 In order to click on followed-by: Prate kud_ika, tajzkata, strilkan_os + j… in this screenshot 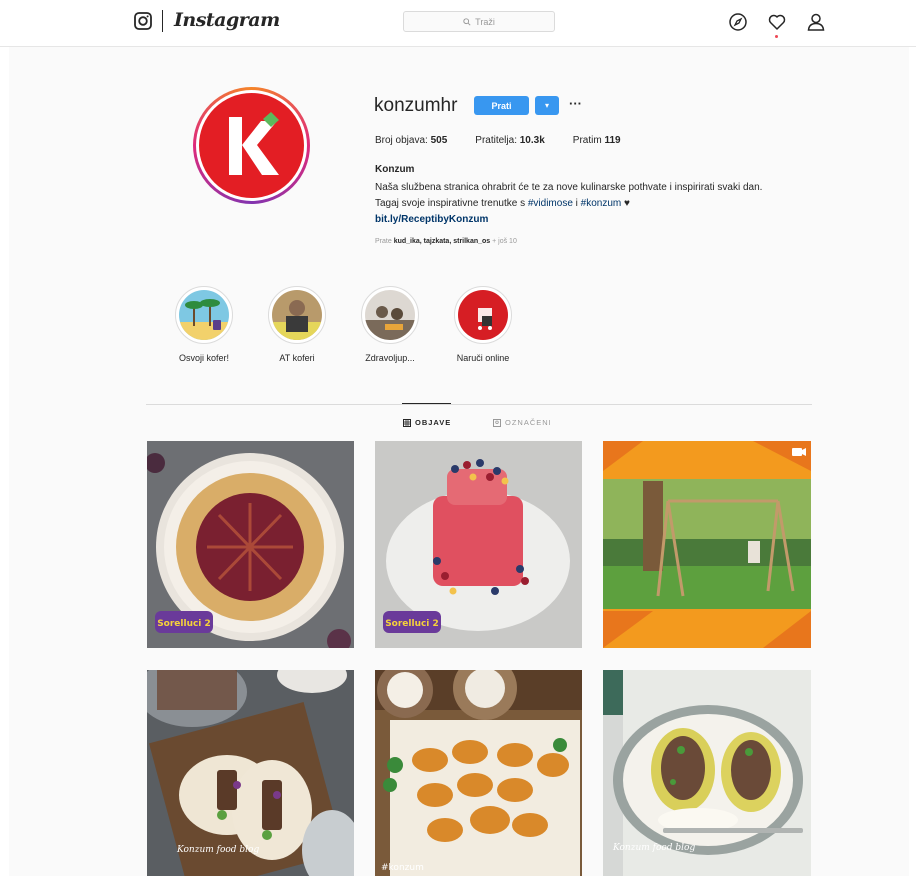, I will do `click(446, 241)`.